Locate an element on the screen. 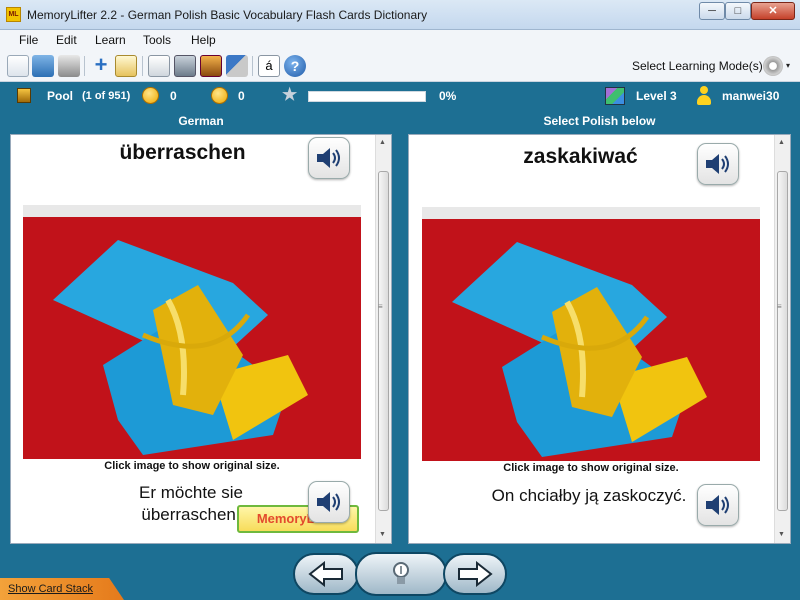 Image resolution: width=800 pixels, height=600 pixels. answer-scrollbar: ▲ ≡ ▼ is located at coordinates (782, 339).